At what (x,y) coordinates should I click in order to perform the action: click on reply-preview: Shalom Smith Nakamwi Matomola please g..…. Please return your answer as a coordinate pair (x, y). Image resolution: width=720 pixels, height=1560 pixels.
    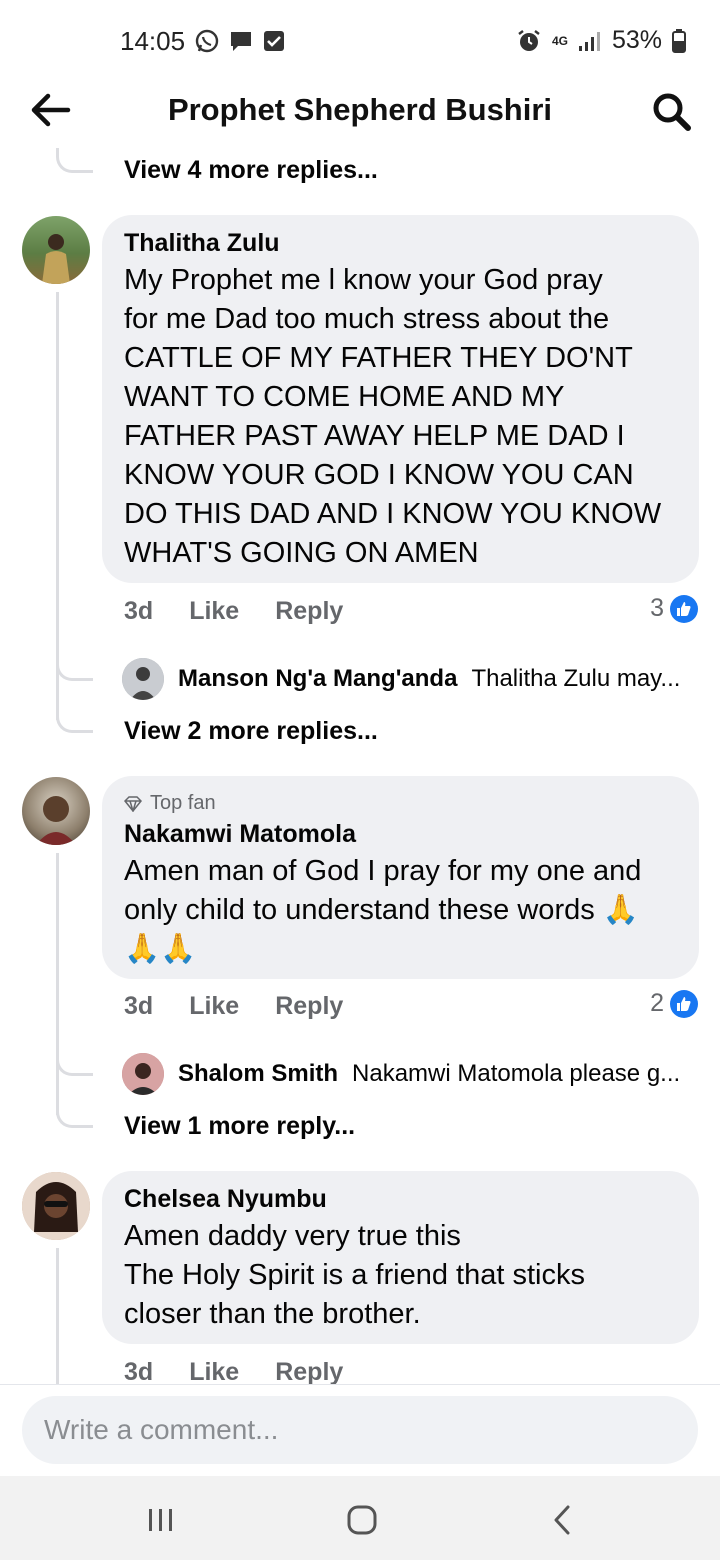
    Looking at the image, I should click on (401, 1074).